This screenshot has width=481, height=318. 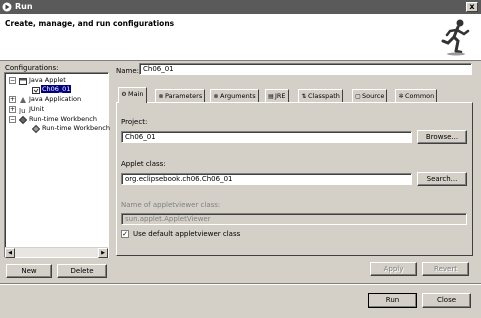 I want to click on tree-item-junit: JUnit, so click(x=36, y=109).